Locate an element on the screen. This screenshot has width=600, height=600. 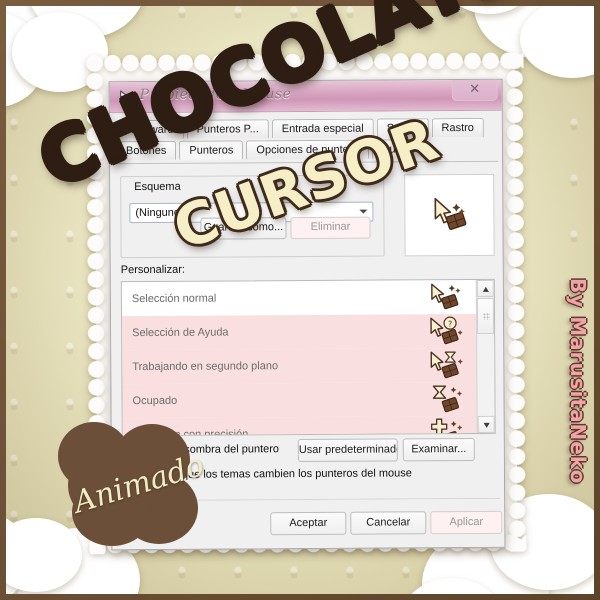
cancel-button: Cancelar is located at coordinates (388, 523).